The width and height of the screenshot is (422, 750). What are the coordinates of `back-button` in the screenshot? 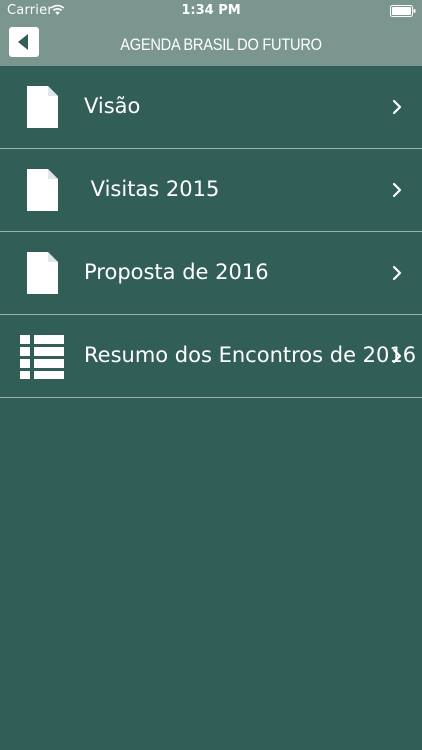 It's located at (24, 42).